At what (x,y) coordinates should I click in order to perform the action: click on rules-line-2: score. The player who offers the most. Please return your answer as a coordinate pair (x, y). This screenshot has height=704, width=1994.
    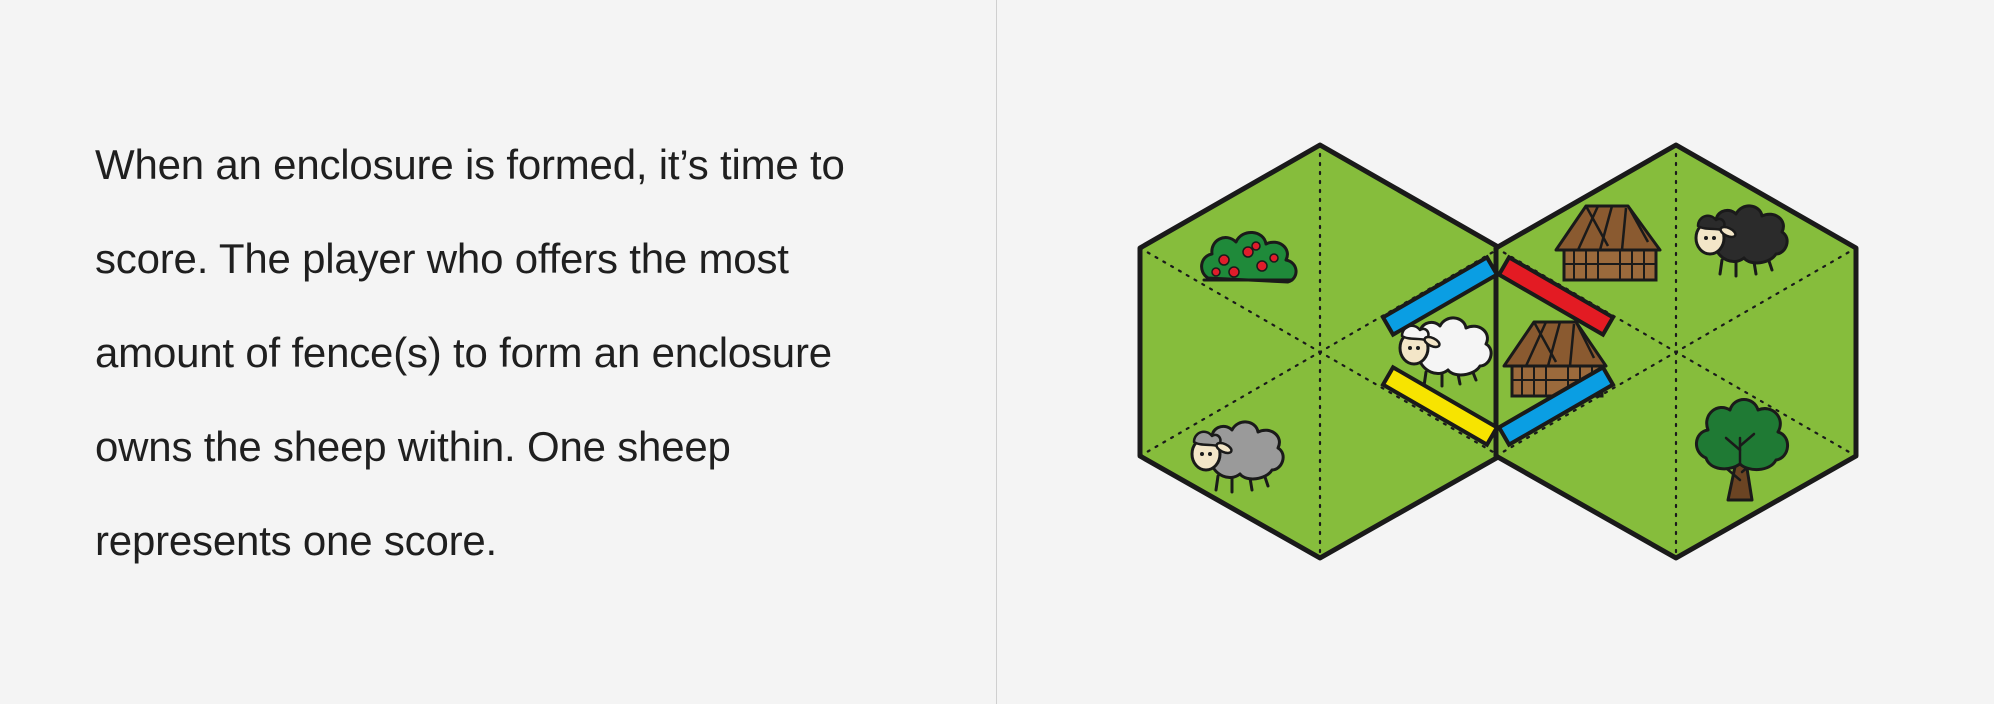
    Looking at the image, I should click on (442, 258).